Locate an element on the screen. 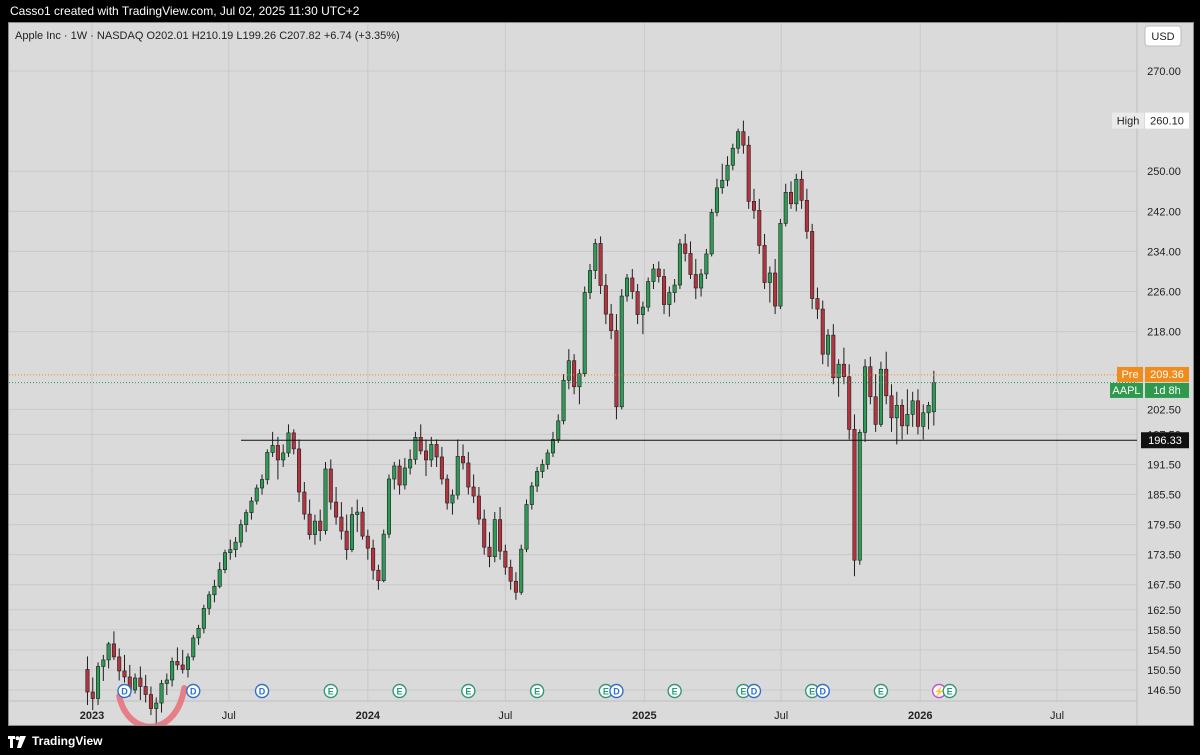 The width and height of the screenshot is (1200, 755). currency-button: USD is located at coordinates (1163, 36).